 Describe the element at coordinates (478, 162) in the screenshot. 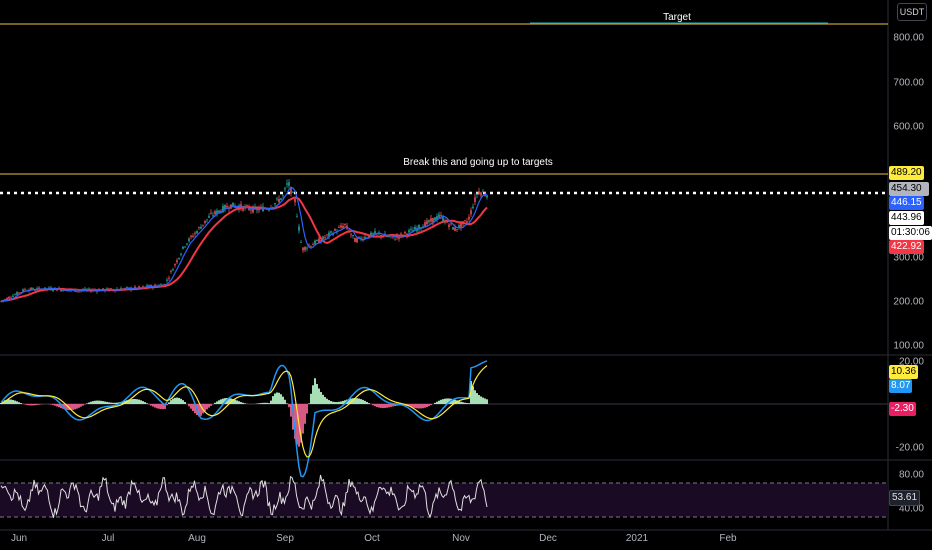

I see `breakout-annotation: Break this and going up to targets` at that location.